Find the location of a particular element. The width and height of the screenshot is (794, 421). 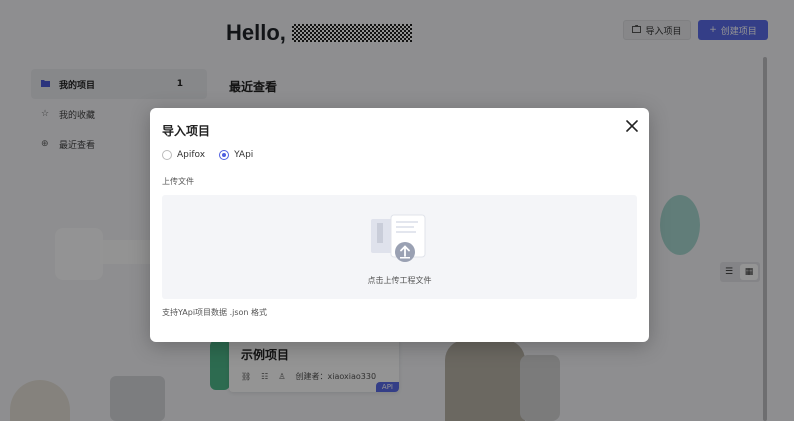

import-source-radio-group: Apifox YApi is located at coordinates (207, 155).